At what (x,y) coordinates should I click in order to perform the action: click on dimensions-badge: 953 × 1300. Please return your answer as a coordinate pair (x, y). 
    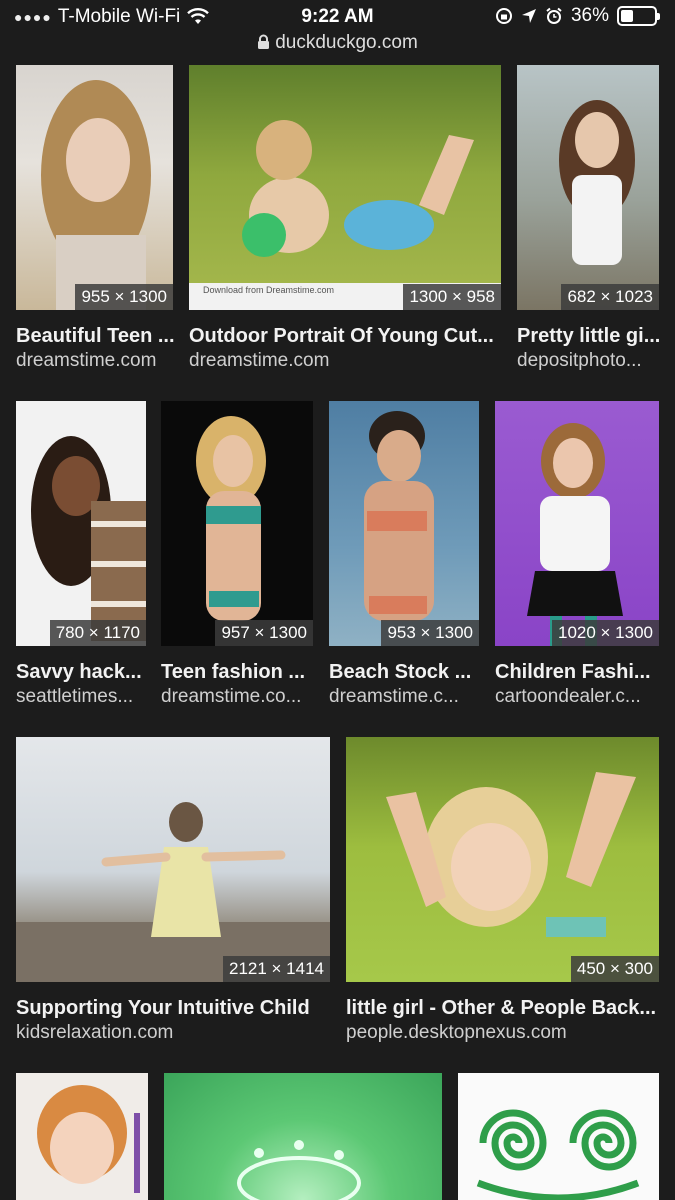
    Looking at the image, I should click on (430, 633).